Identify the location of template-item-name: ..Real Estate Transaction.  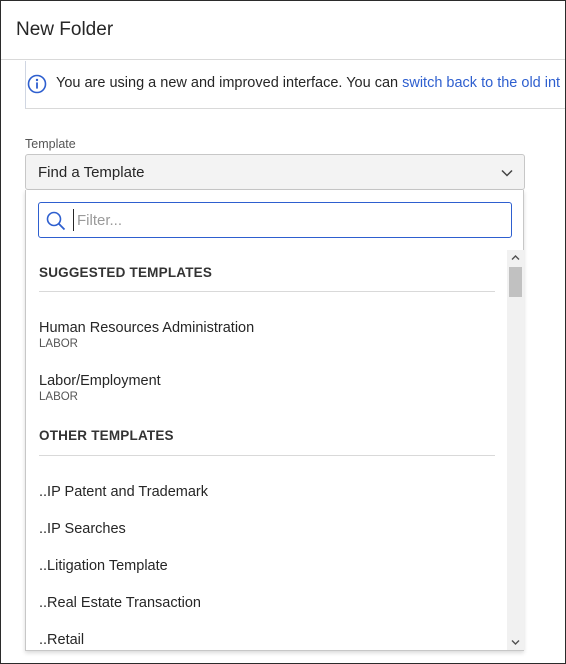
(120, 603).